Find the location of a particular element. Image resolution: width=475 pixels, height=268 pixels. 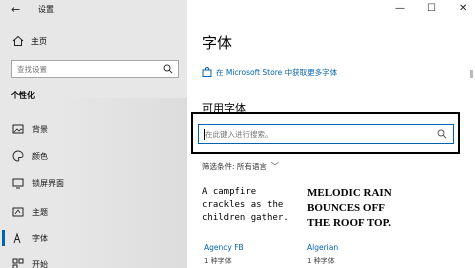

sidebar-item-label: 字体 is located at coordinates (40, 238).